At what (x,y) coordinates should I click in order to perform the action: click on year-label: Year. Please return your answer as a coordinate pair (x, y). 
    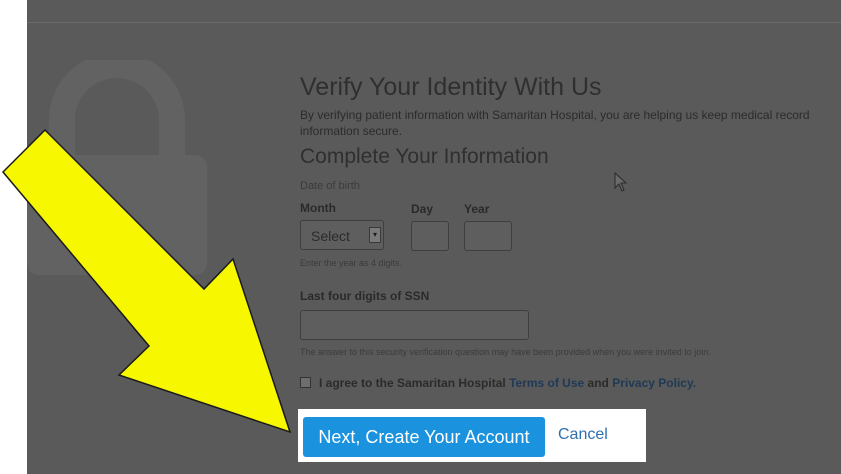
    Looking at the image, I should click on (477, 209).